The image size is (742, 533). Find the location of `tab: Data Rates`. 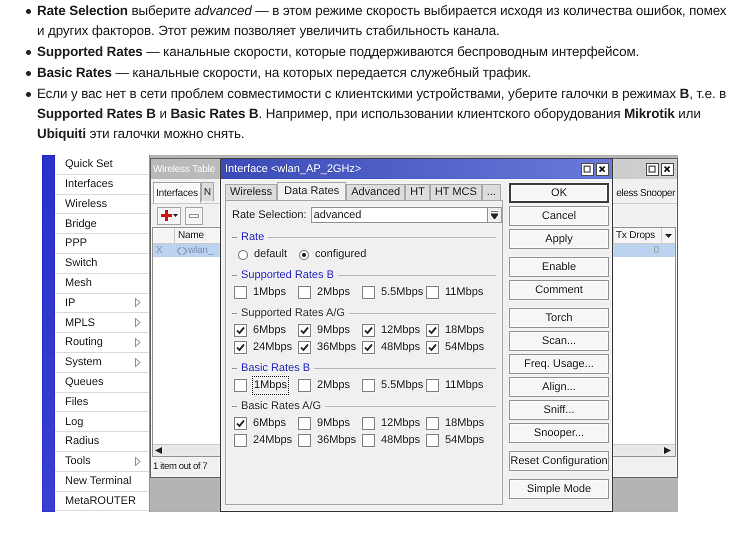

tab: Data Rates is located at coordinates (311, 191).